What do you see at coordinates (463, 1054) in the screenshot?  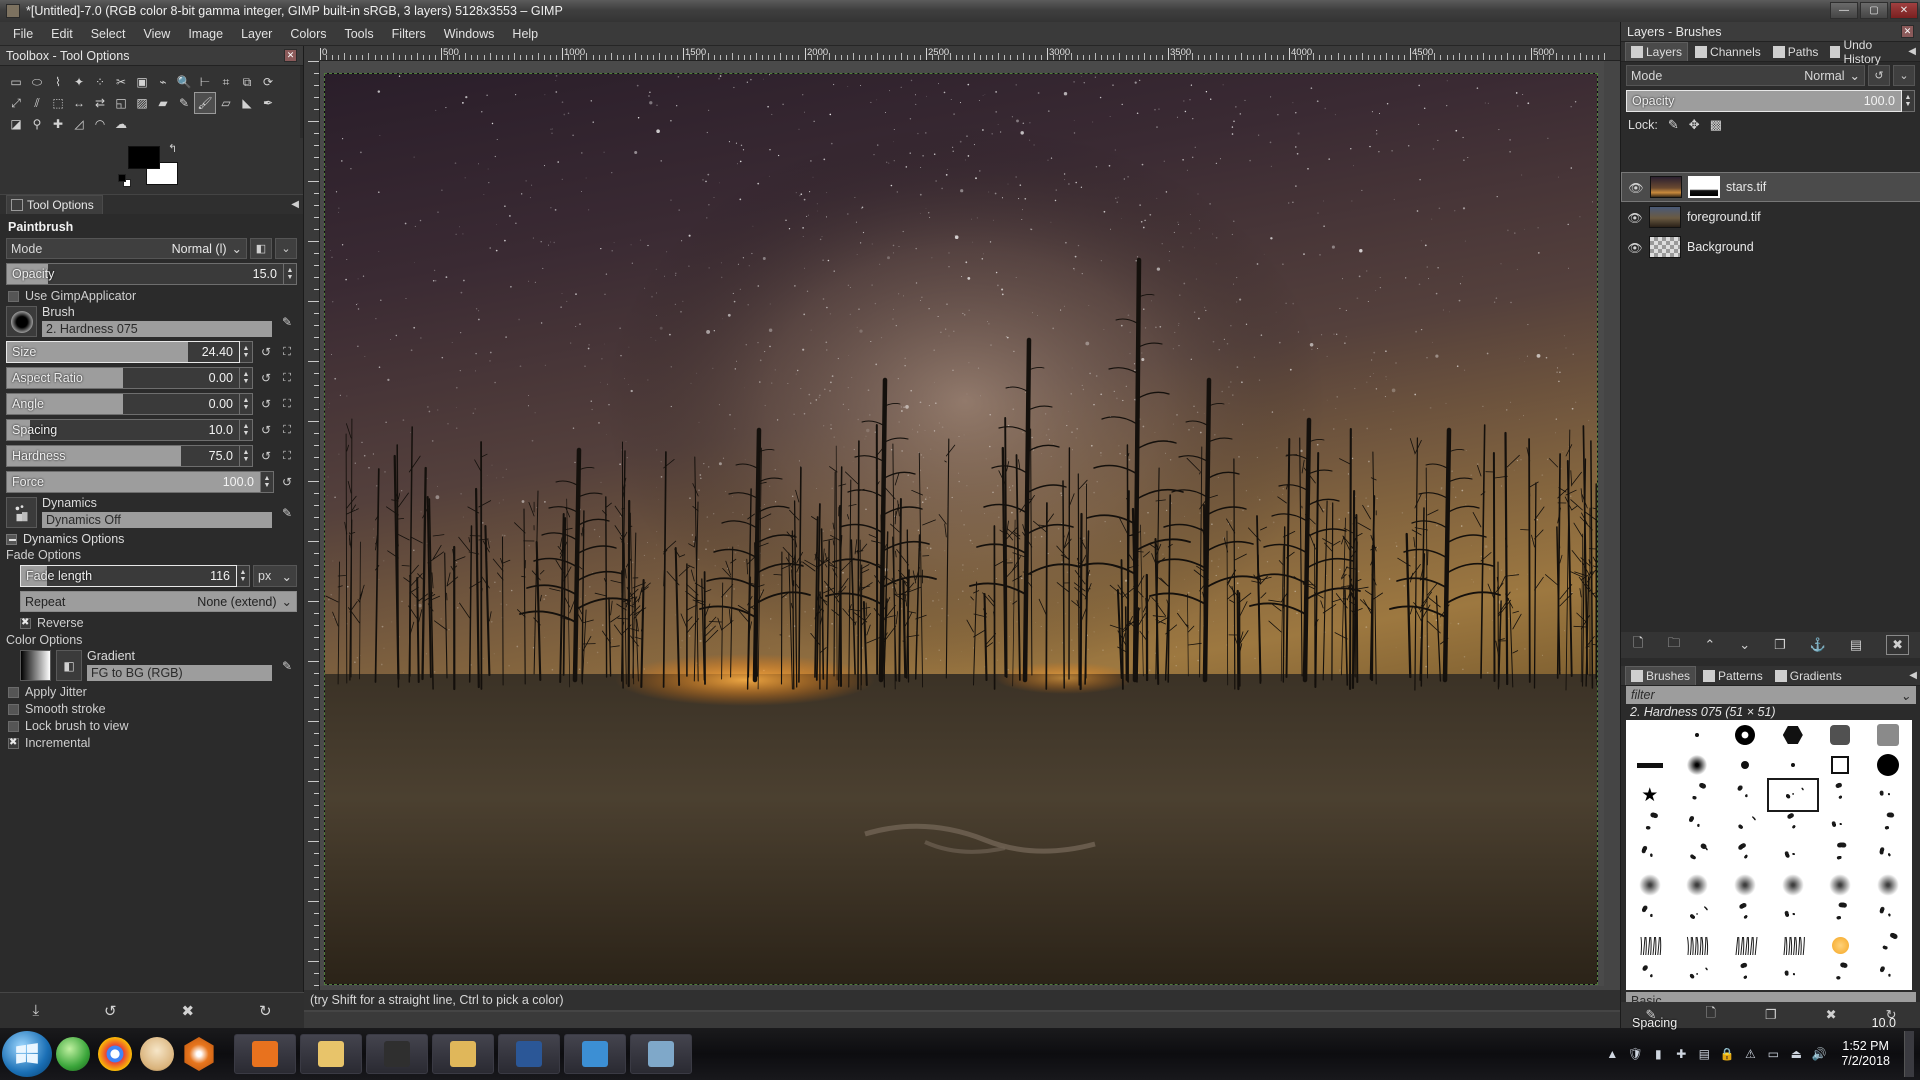 I see `taskbar-button-folder` at bounding box center [463, 1054].